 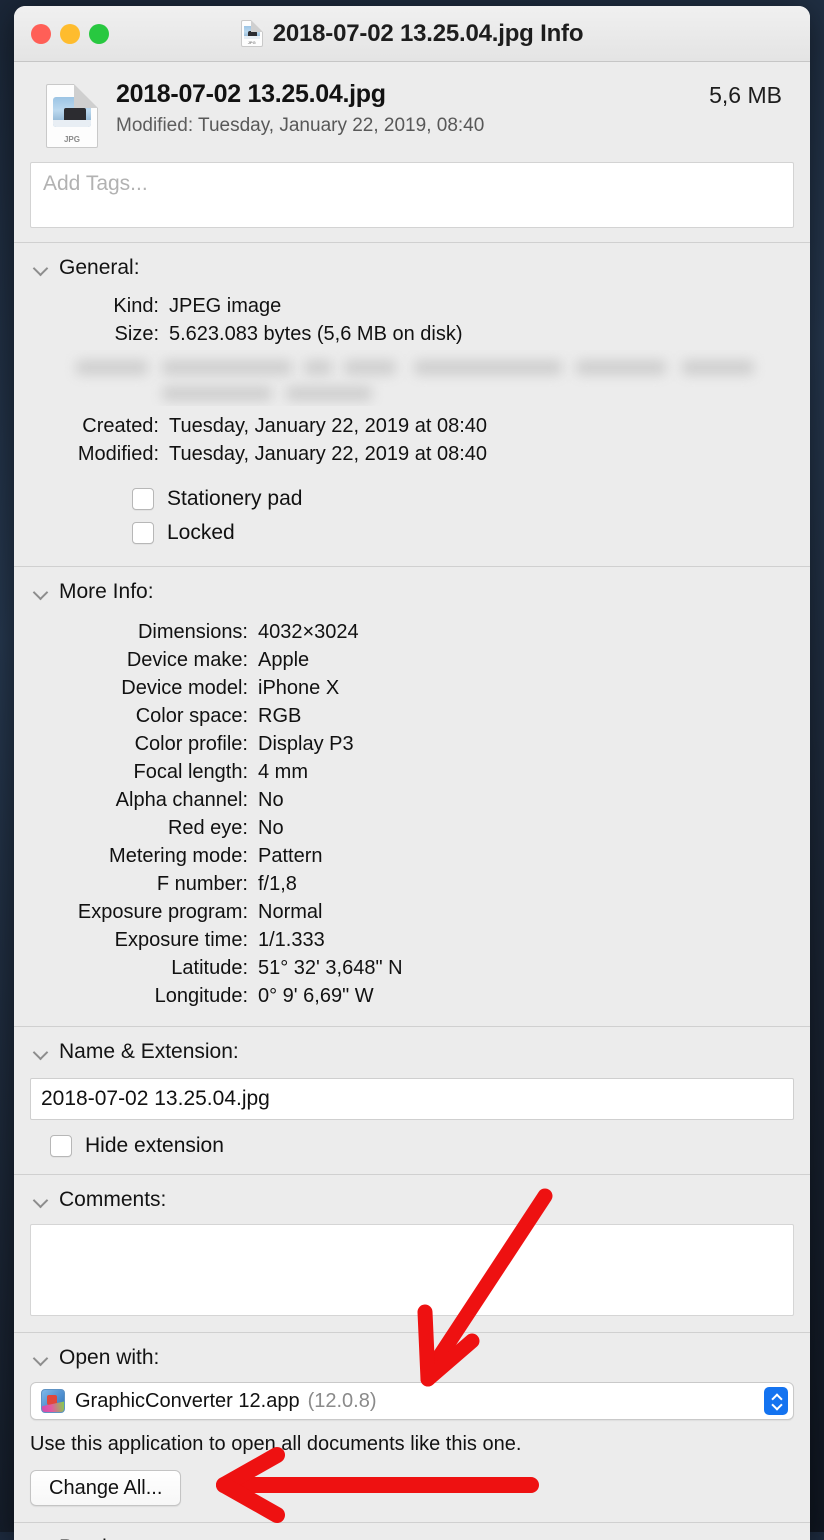 I want to click on info-row: Size: 5.623.083 bytes (5,6 MB on disk), so click(x=412, y=334).